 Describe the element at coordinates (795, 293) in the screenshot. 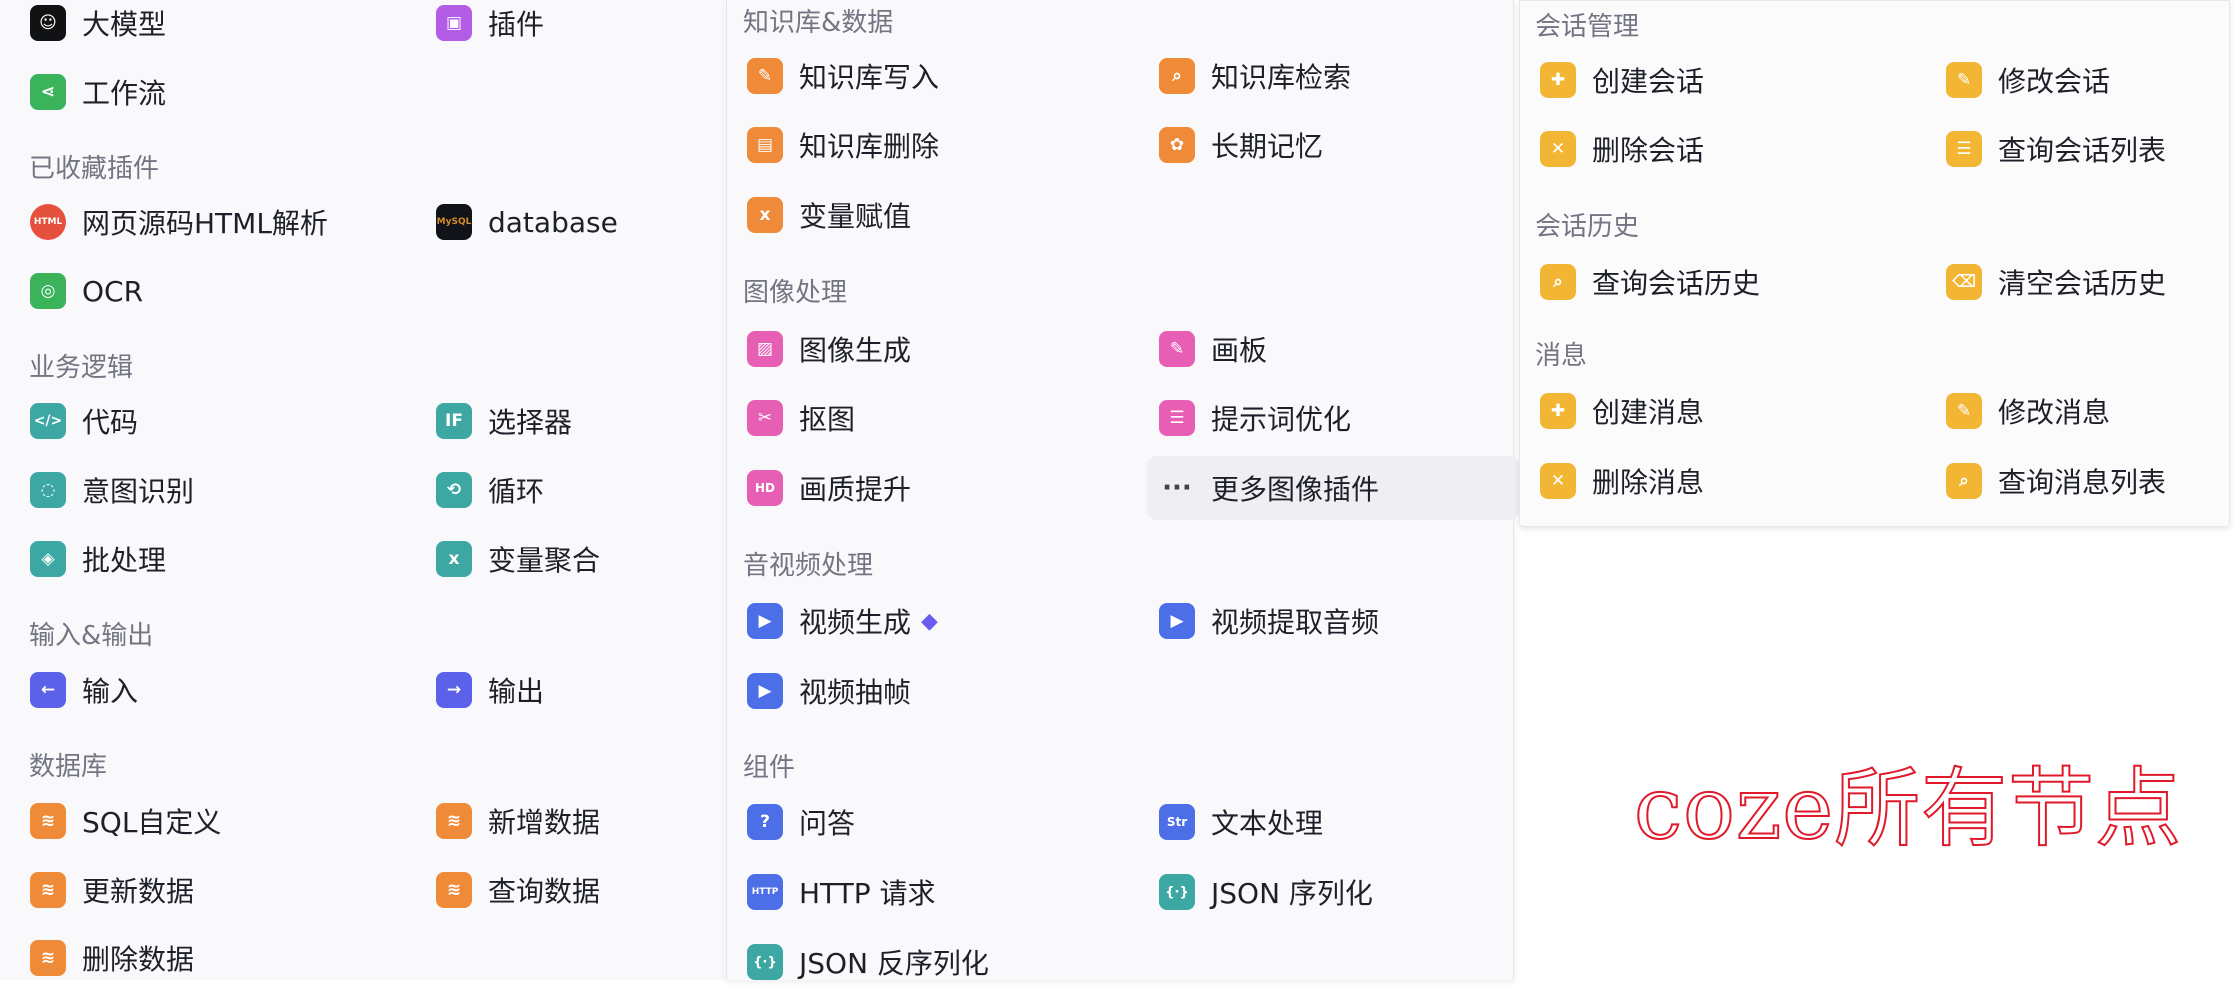

I see `section-title-image: 图像处理` at that location.